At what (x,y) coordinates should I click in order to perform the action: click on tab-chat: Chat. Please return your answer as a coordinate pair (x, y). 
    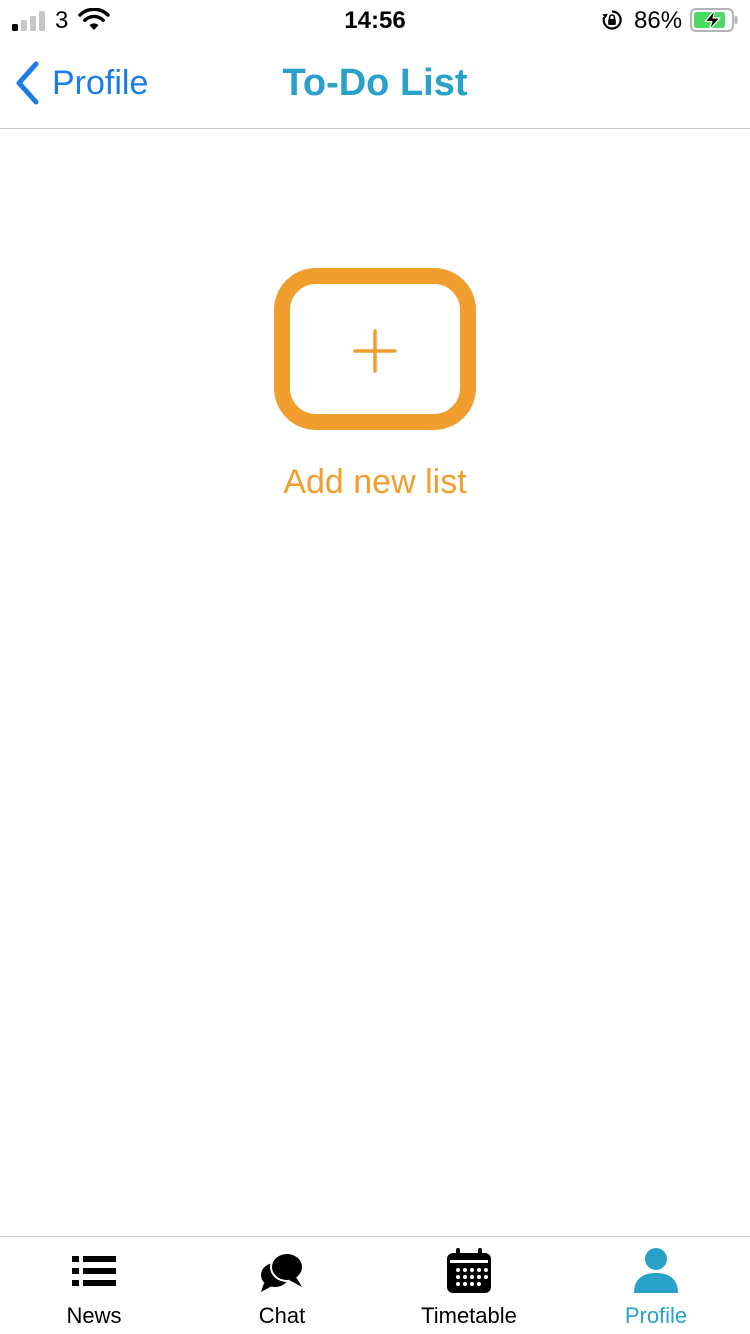
    Looking at the image, I should click on (282, 1285).